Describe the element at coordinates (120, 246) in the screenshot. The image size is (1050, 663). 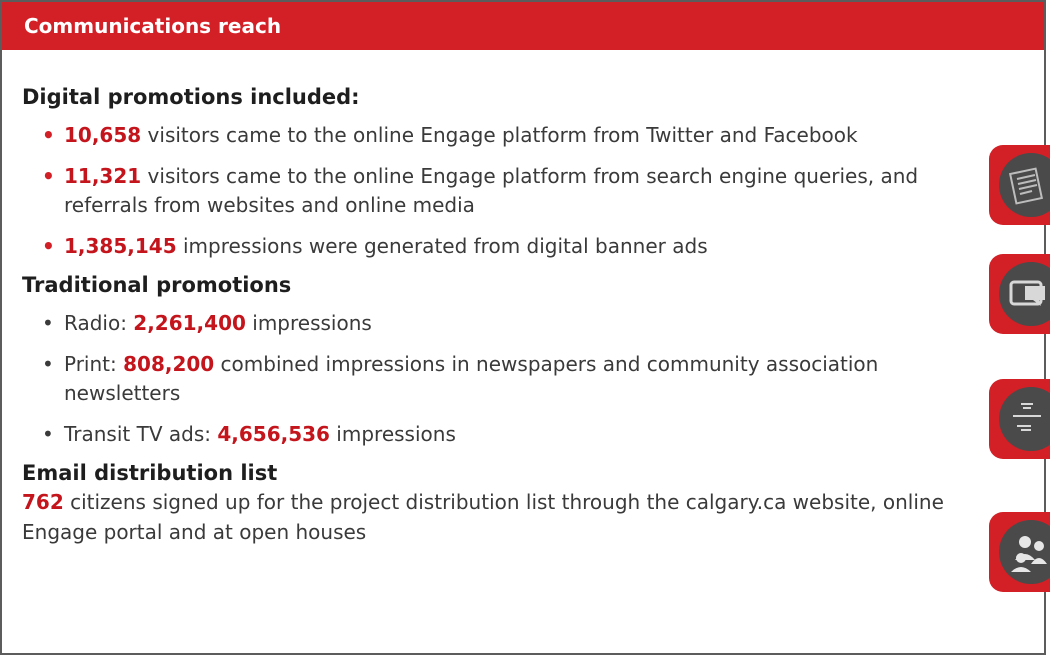
I see `stat-number: 1,385,145` at that location.